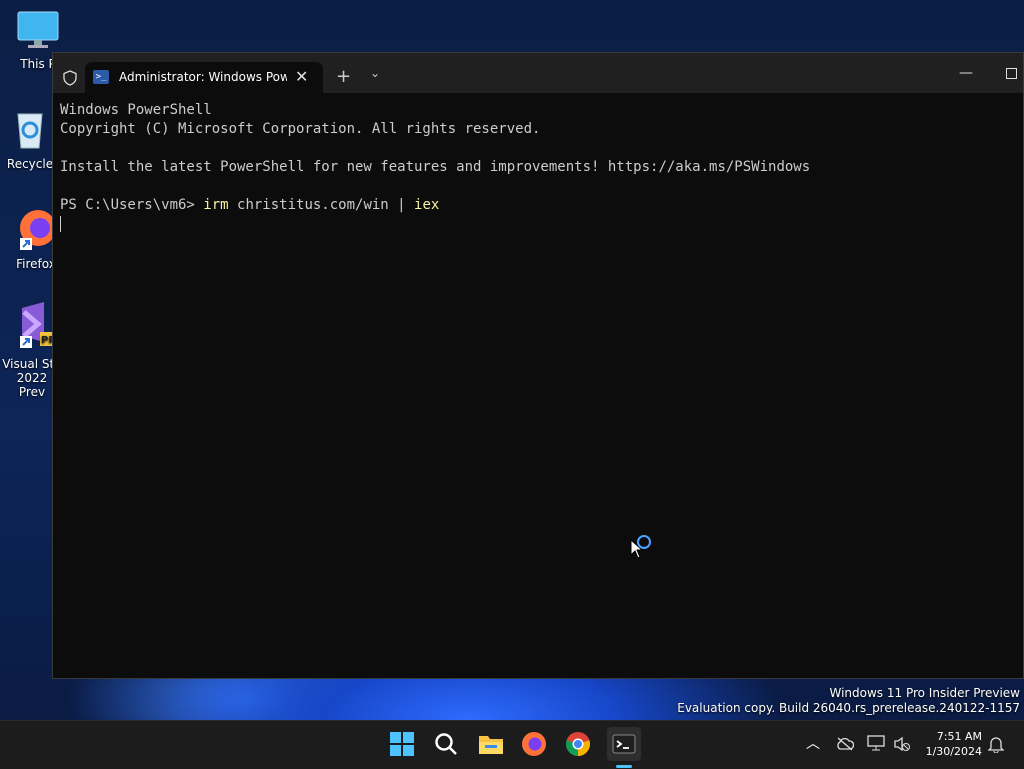  What do you see at coordinates (845, 744) in the screenshot?
I see `onedrive-offline-icon` at bounding box center [845, 744].